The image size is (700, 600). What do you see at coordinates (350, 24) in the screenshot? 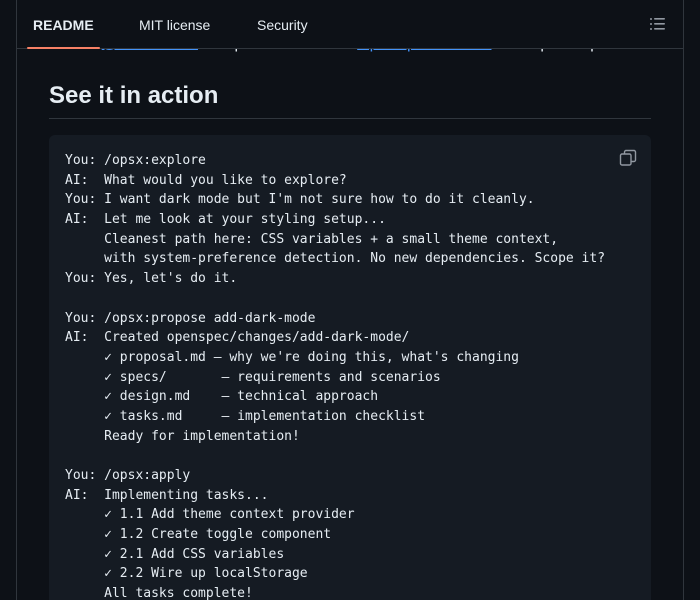
I see `readme-tab-bar: README MIT license Security` at bounding box center [350, 24].